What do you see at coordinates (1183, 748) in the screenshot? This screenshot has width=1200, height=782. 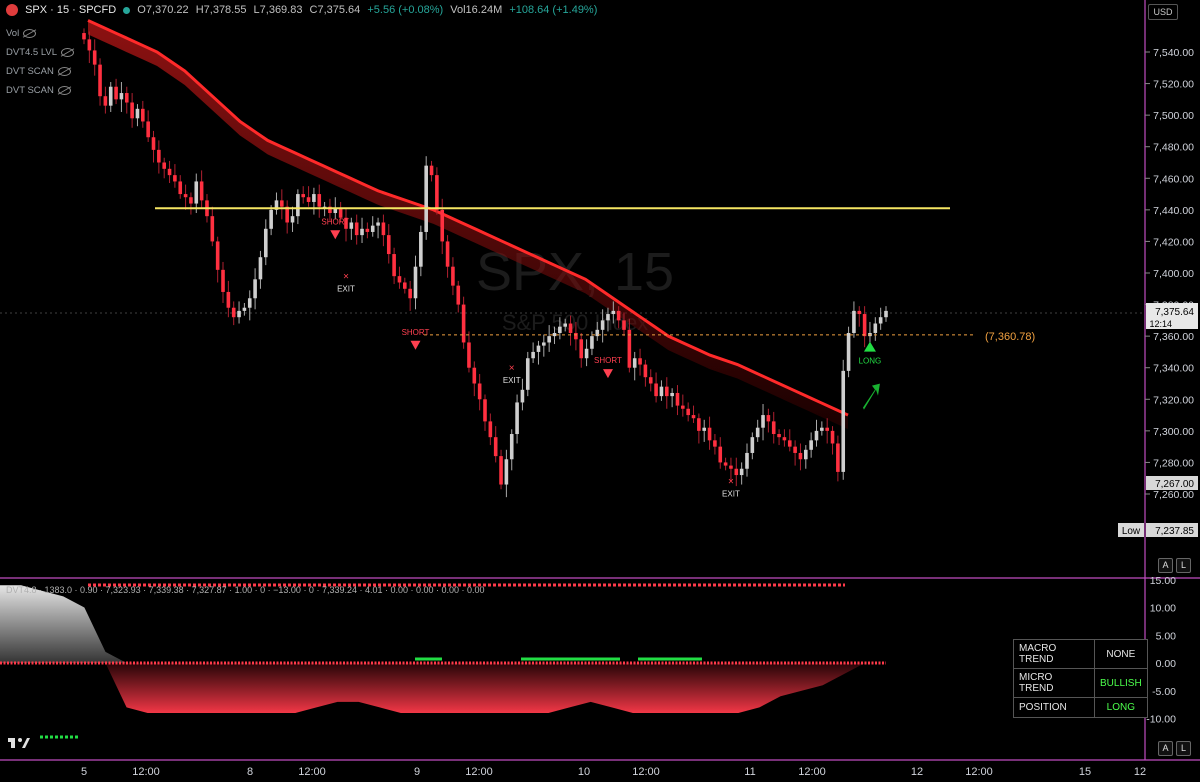 I see `osc-log-scale-button: L` at bounding box center [1183, 748].